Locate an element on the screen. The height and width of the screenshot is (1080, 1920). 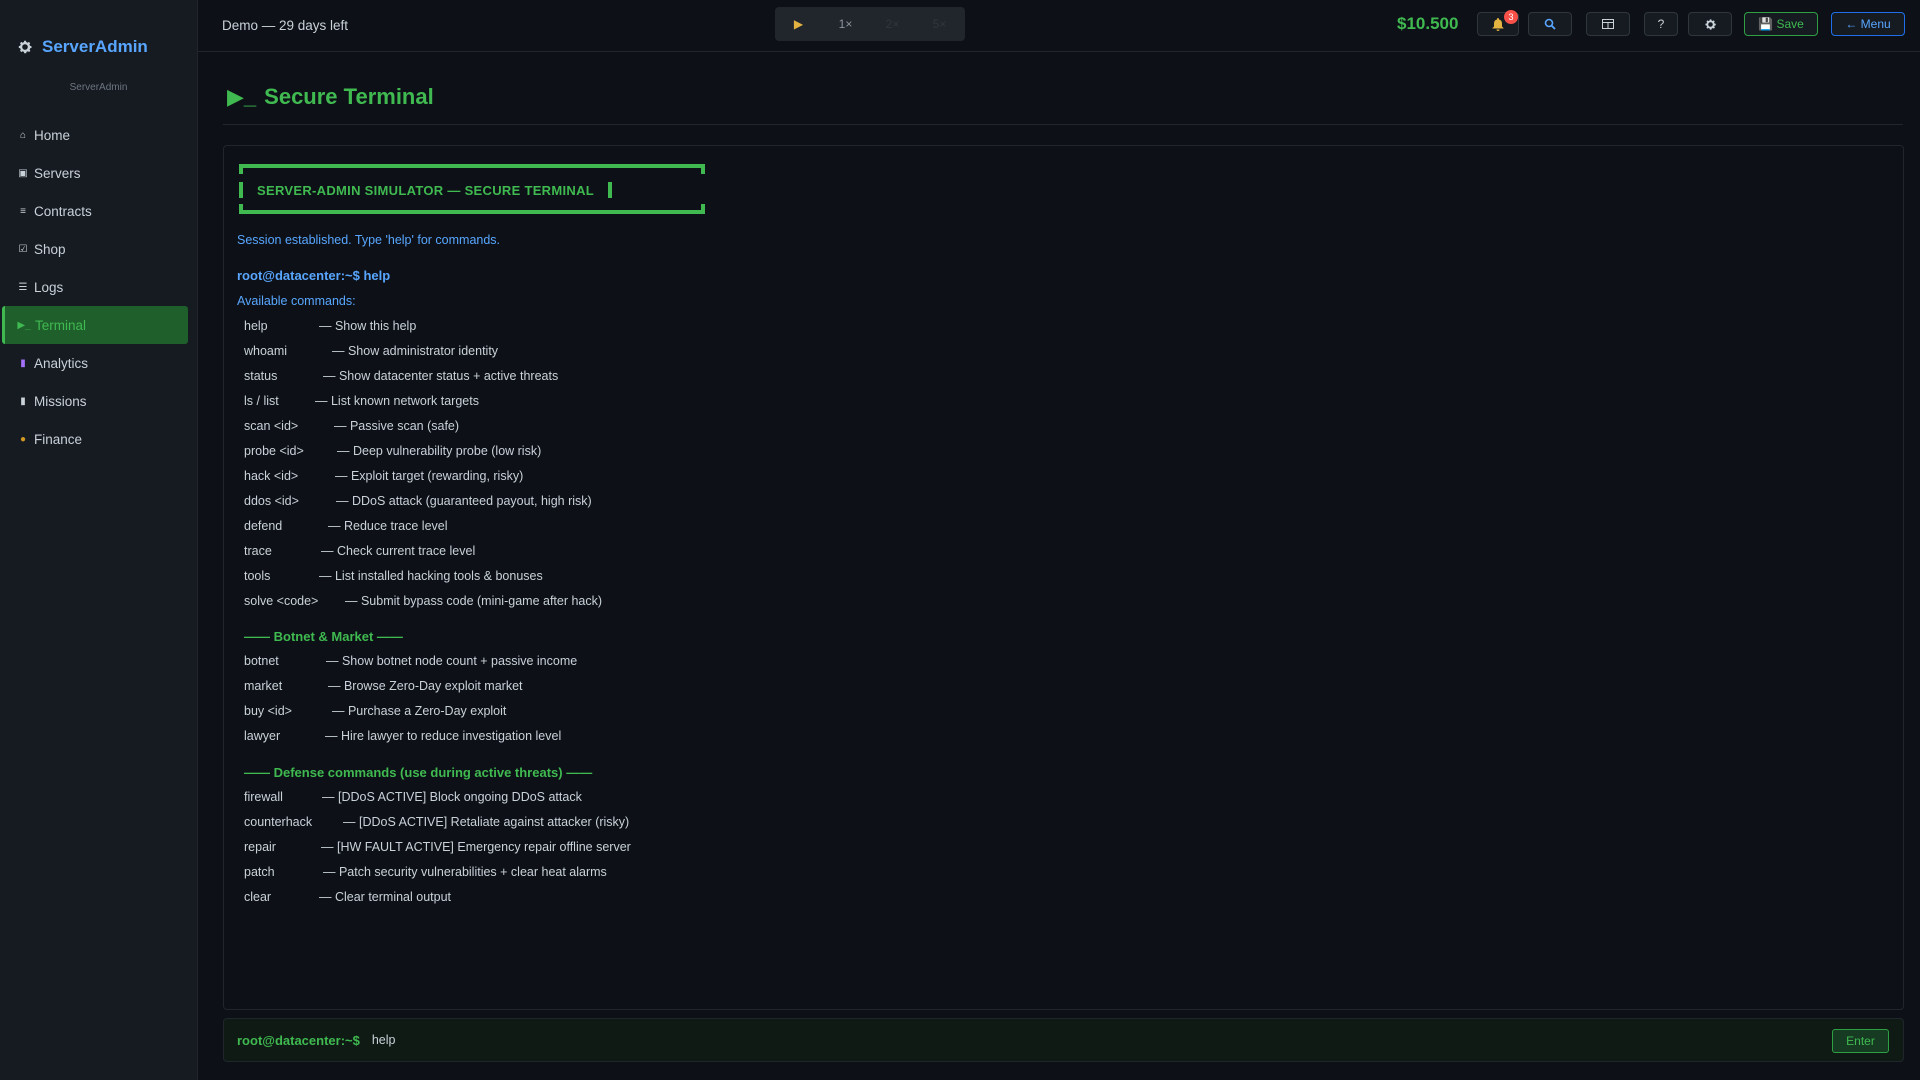
sidebar-item-label: Servers is located at coordinates (57, 173).